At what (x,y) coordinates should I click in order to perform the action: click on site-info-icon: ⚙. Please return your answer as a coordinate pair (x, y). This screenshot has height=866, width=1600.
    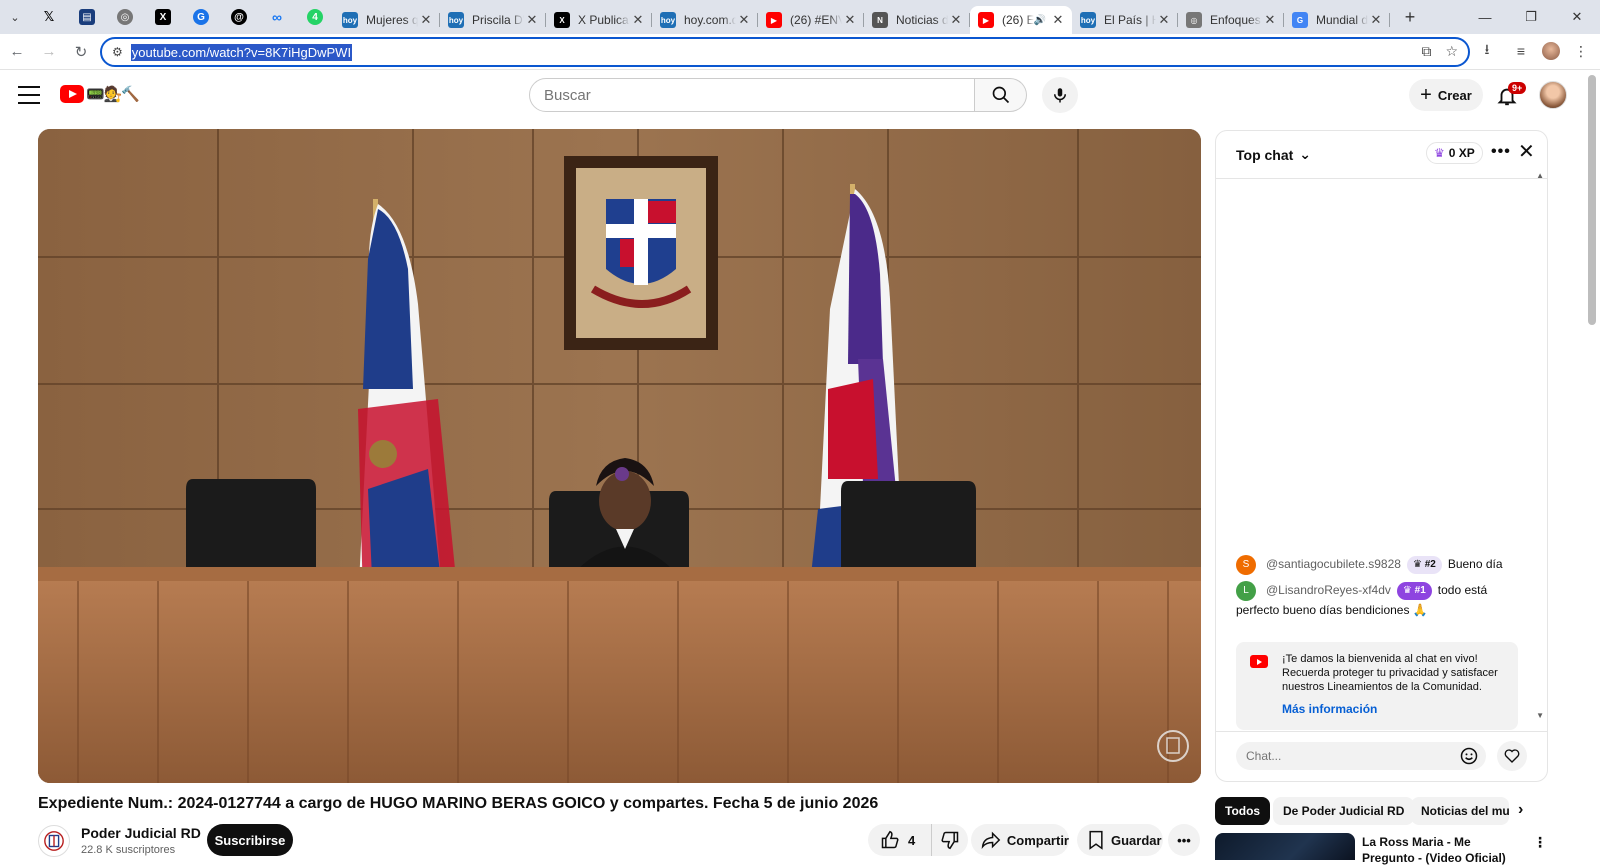
    Looking at the image, I should click on (117, 52).